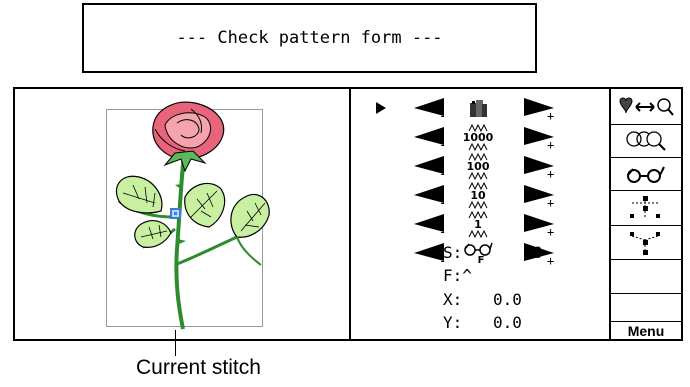  What do you see at coordinates (493, 252) in the screenshot?
I see `stitch-count-readout: S: 0` at bounding box center [493, 252].